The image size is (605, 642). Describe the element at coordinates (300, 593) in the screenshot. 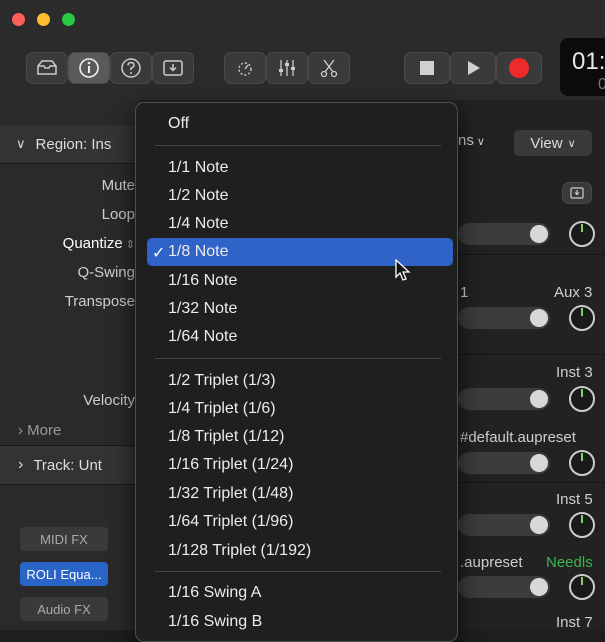

I see `menu-item-1-16-swing-a: 1/16 Swing A` at that location.